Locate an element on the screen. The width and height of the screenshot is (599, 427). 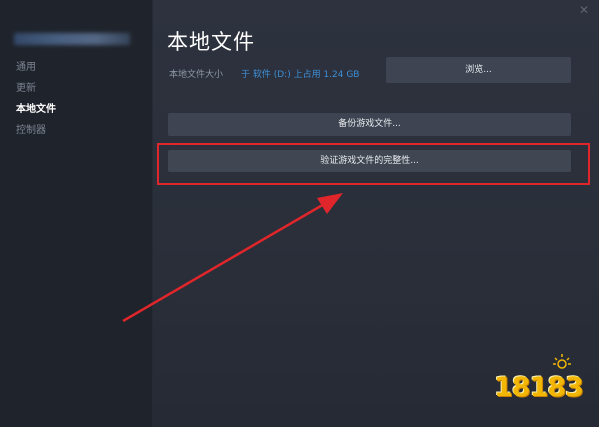
sidebar-item-updates: 更新 is located at coordinates (26, 86).